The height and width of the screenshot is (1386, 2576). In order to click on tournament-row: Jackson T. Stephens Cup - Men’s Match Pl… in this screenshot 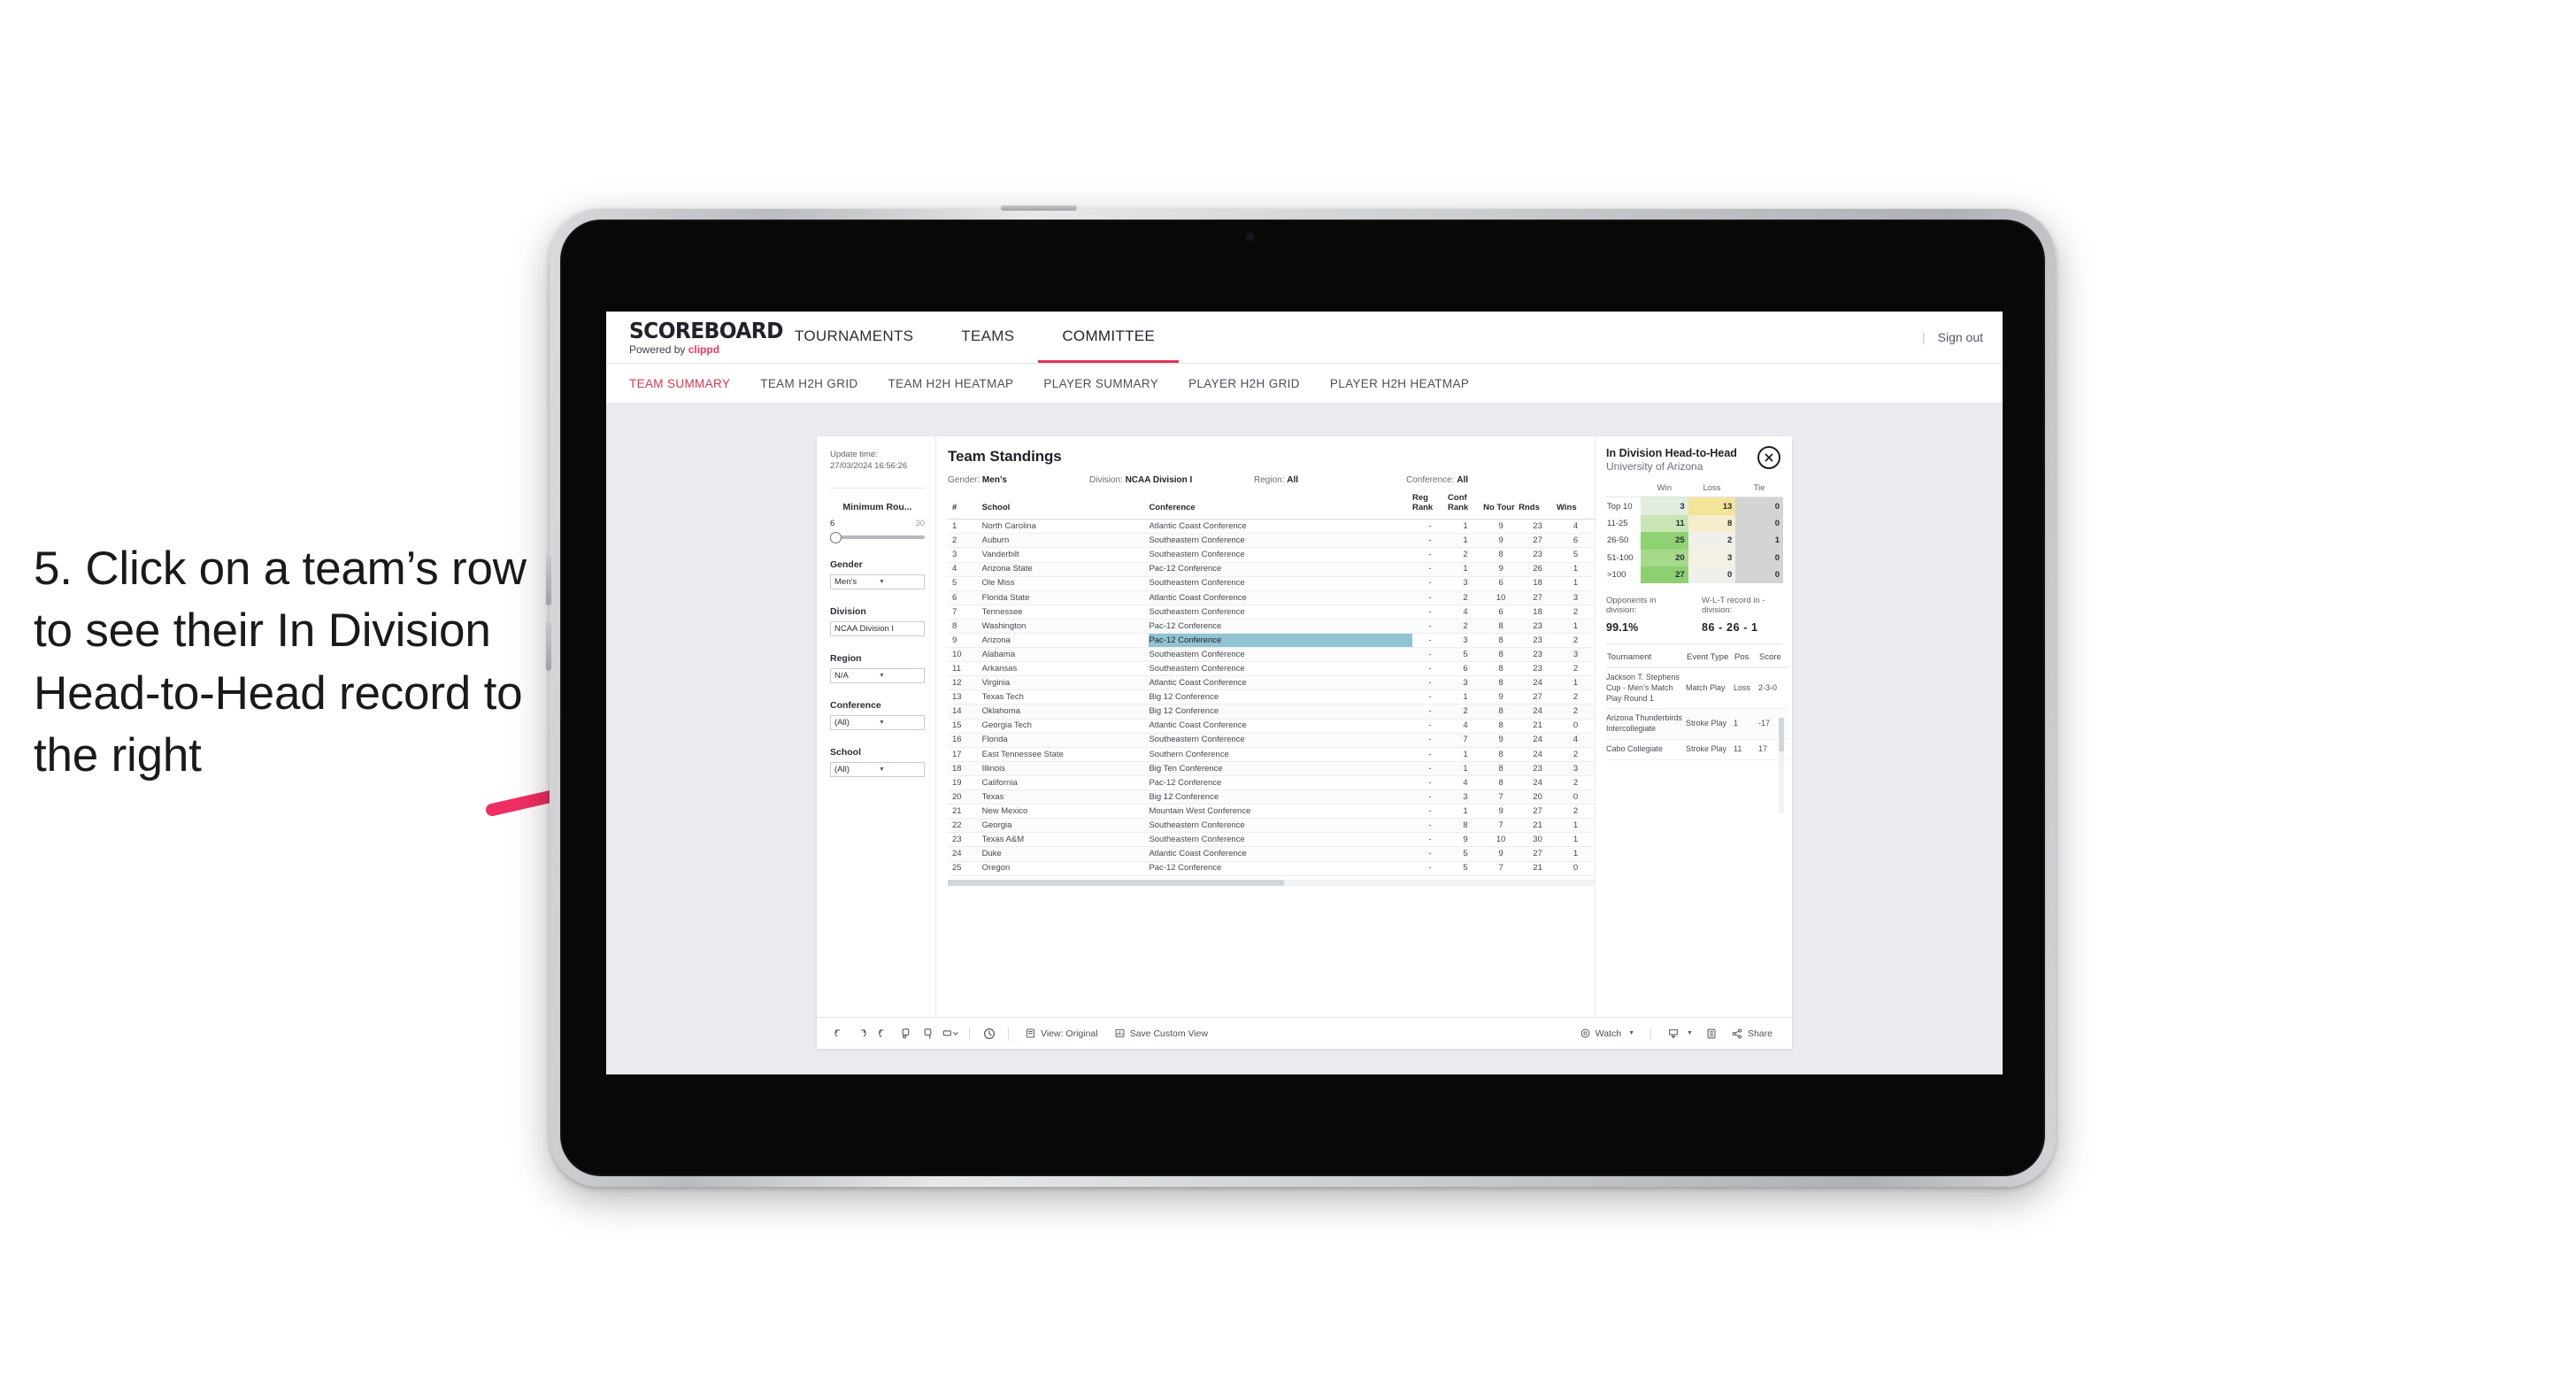, I will do `click(1697, 689)`.